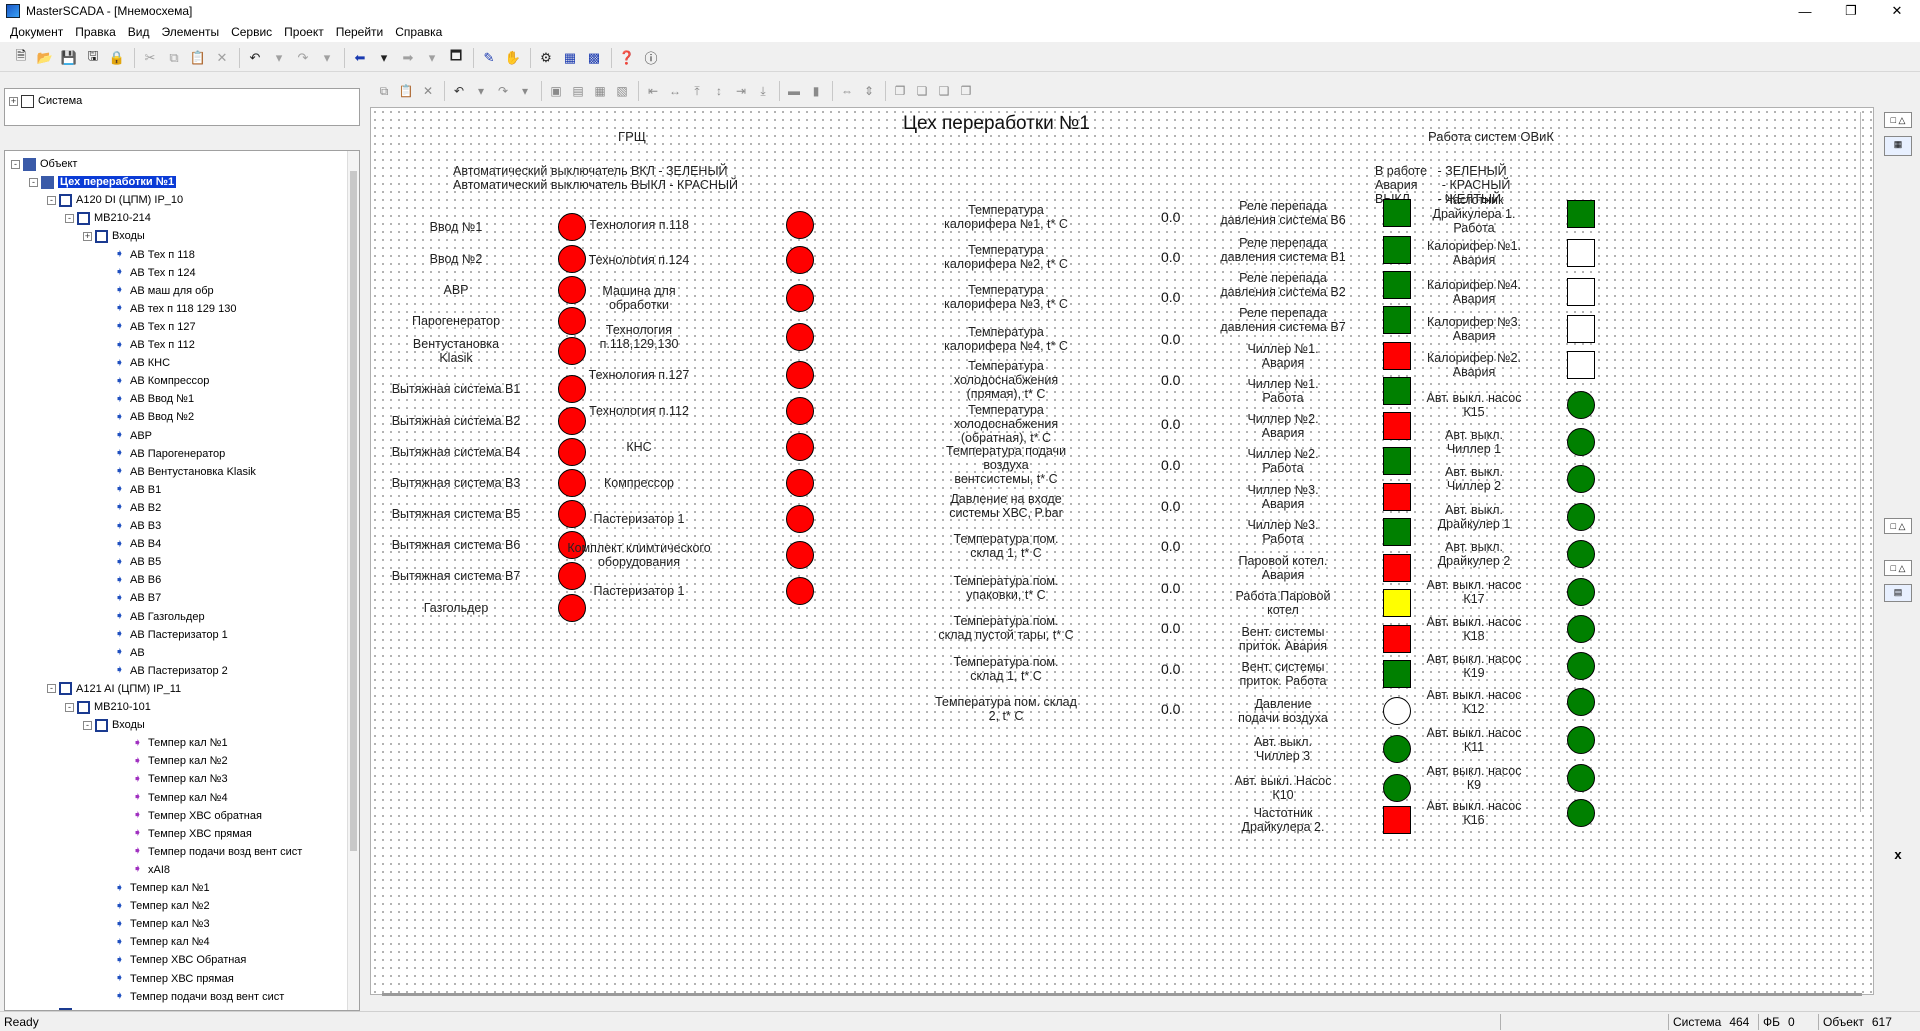 Image resolution: width=1920 pixels, height=1031 pixels. What do you see at coordinates (900, 91) in the screenshot?
I see `bring-front-icon: ❐` at bounding box center [900, 91].